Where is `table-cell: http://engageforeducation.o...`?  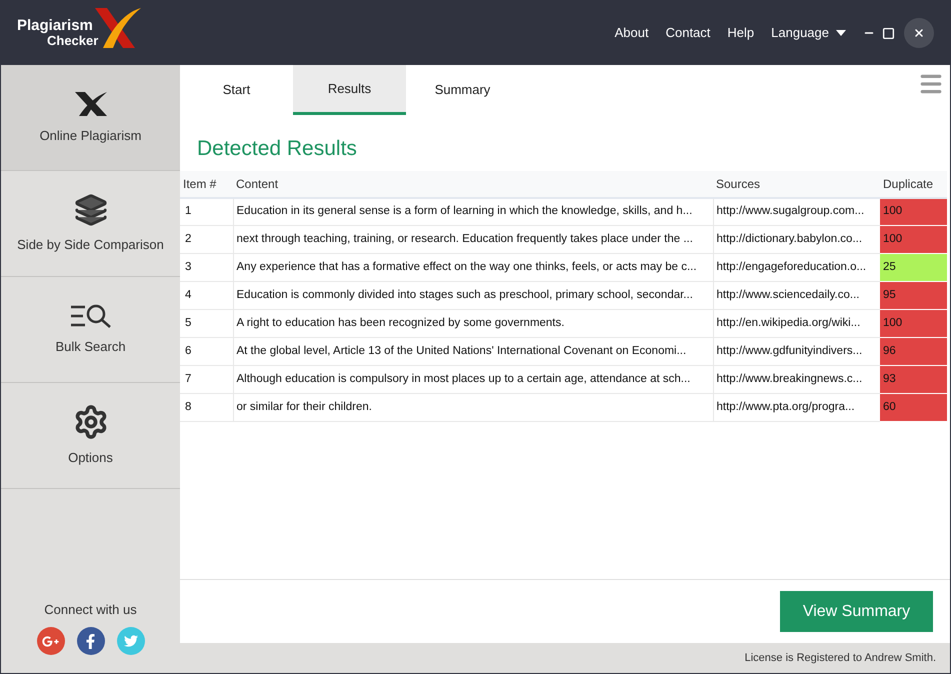 table-cell: http://engageforeducation.o... is located at coordinates (796, 268).